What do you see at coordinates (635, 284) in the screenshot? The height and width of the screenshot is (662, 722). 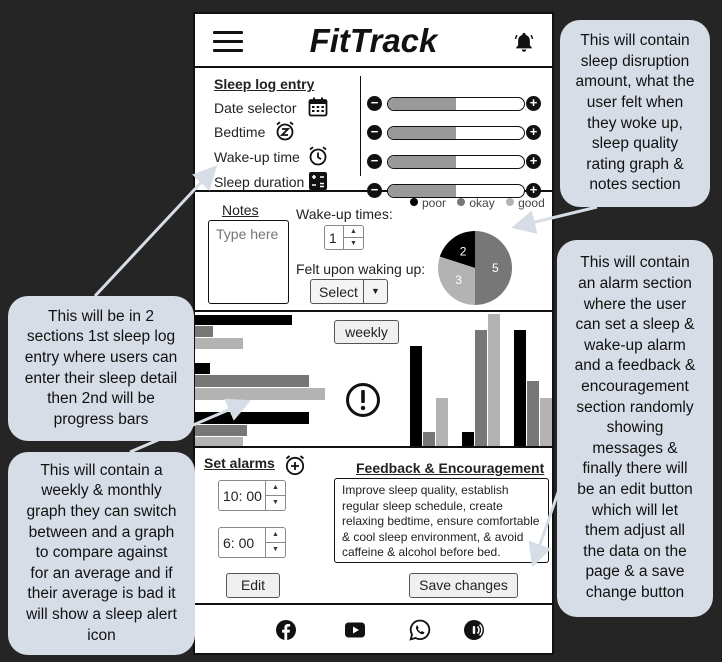 I see `annotation-line: an alarm section` at bounding box center [635, 284].